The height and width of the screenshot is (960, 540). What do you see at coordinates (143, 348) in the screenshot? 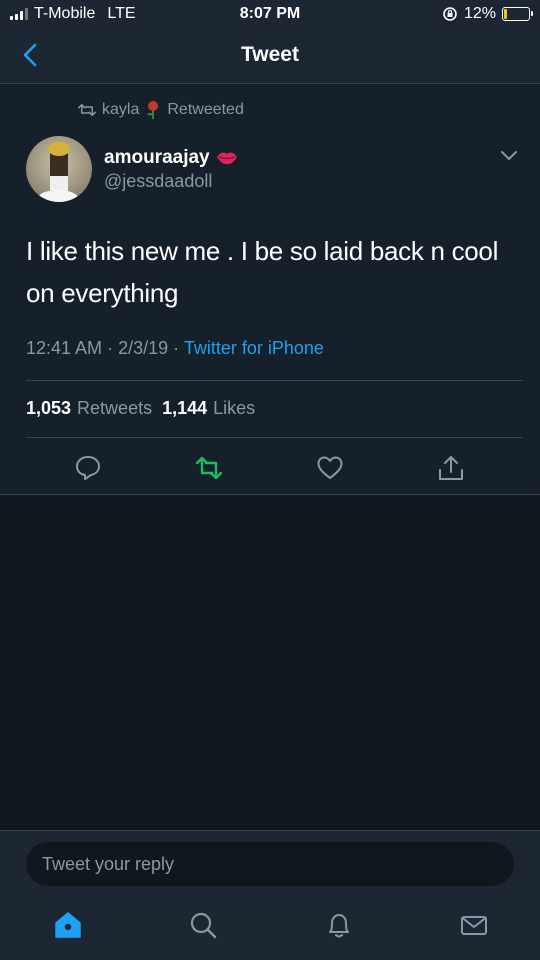
I see `tweet-date: 2/3/19` at bounding box center [143, 348].